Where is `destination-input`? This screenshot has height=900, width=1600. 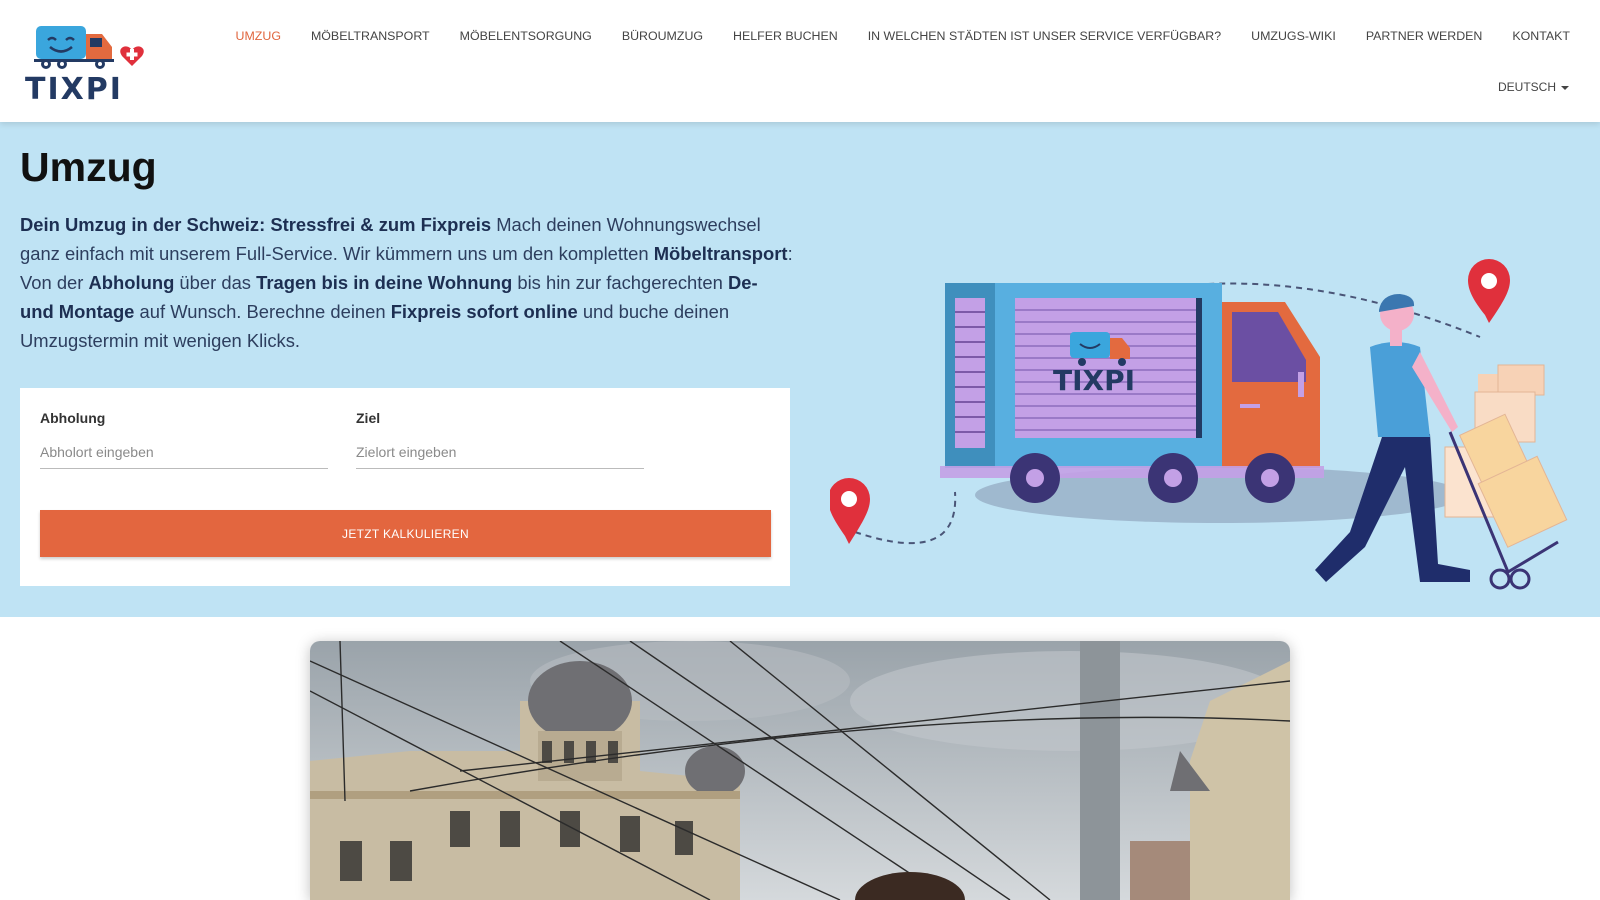
destination-input is located at coordinates (500, 455).